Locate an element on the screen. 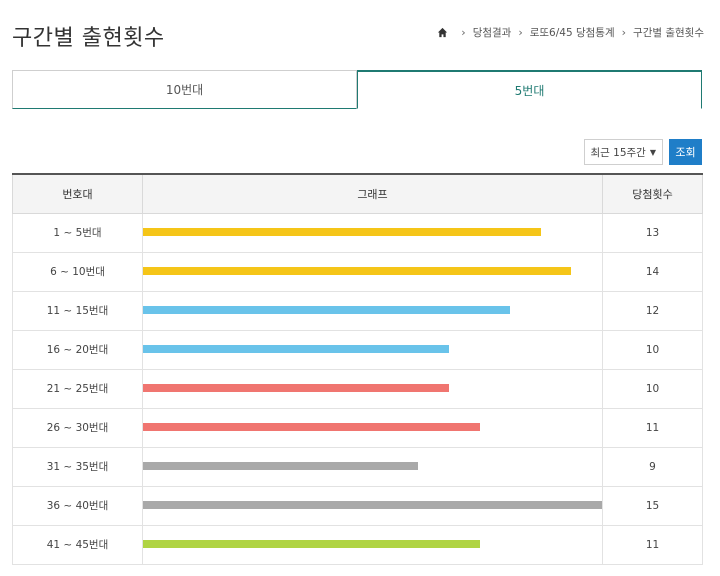 This screenshot has width=720, height=576. table-row: 41 ~ 45번대 11 is located at coordinates (357, 544).